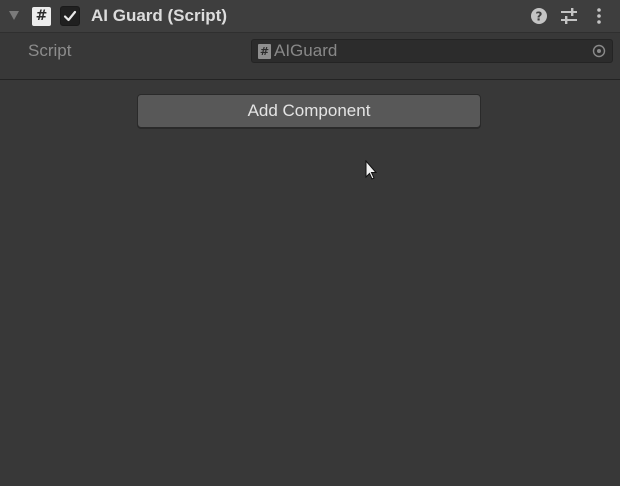  What do you see at coordinates (569, 16) in the screenshot?
I see `preset-icon` at bounding box center [569, 16].